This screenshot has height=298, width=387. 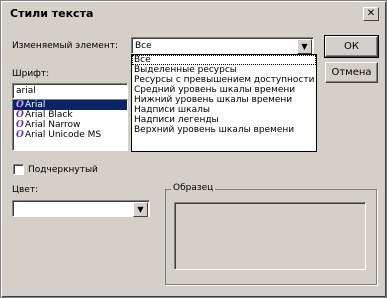 I want to click on font-list-item: OArial Unicode MS, so click(x=70, y=135).